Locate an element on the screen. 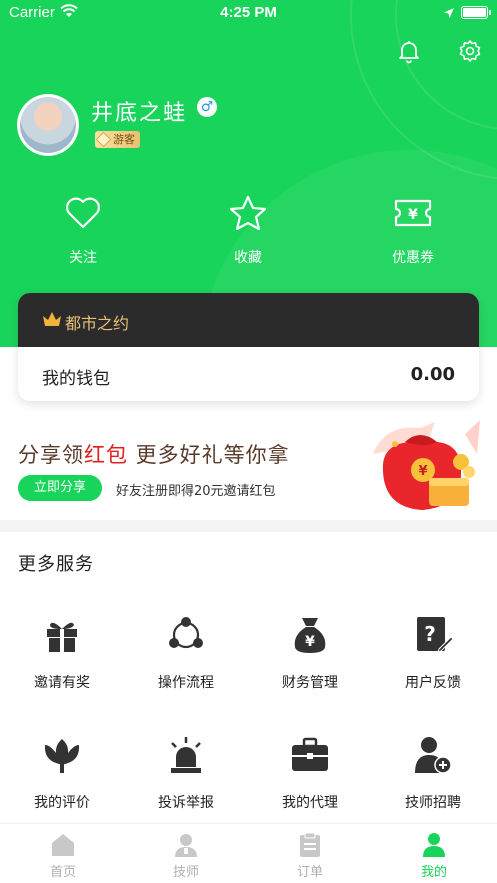 This screenshot has height=883, width=497. services-title: 更多服务 is located at coordinates (56, 564).